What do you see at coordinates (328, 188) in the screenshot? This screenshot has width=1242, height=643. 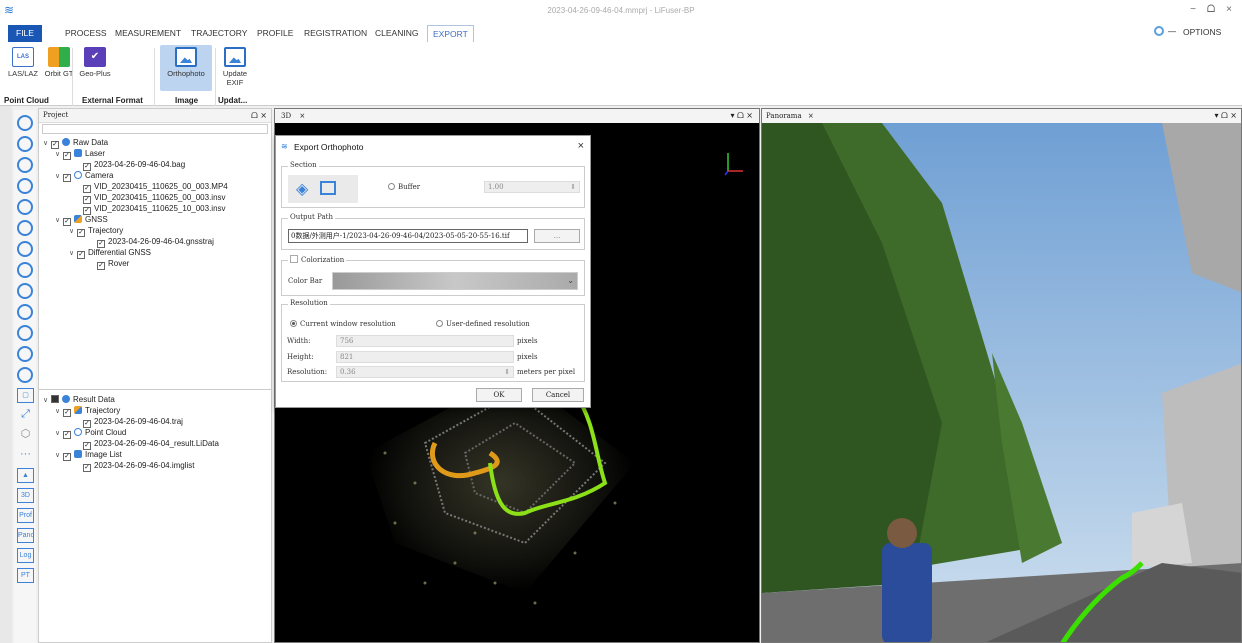 I see `frame-icon` at bounding box center [328, 188].